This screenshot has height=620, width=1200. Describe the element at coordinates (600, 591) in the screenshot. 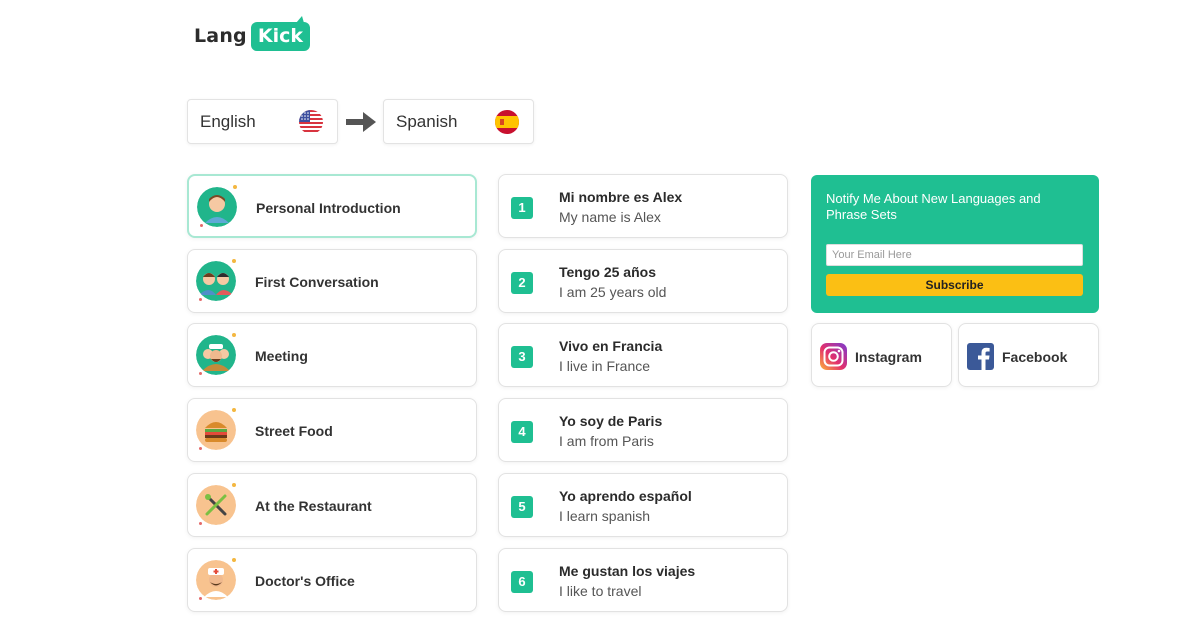

I see `phrase-english: I like to travel` at that location.